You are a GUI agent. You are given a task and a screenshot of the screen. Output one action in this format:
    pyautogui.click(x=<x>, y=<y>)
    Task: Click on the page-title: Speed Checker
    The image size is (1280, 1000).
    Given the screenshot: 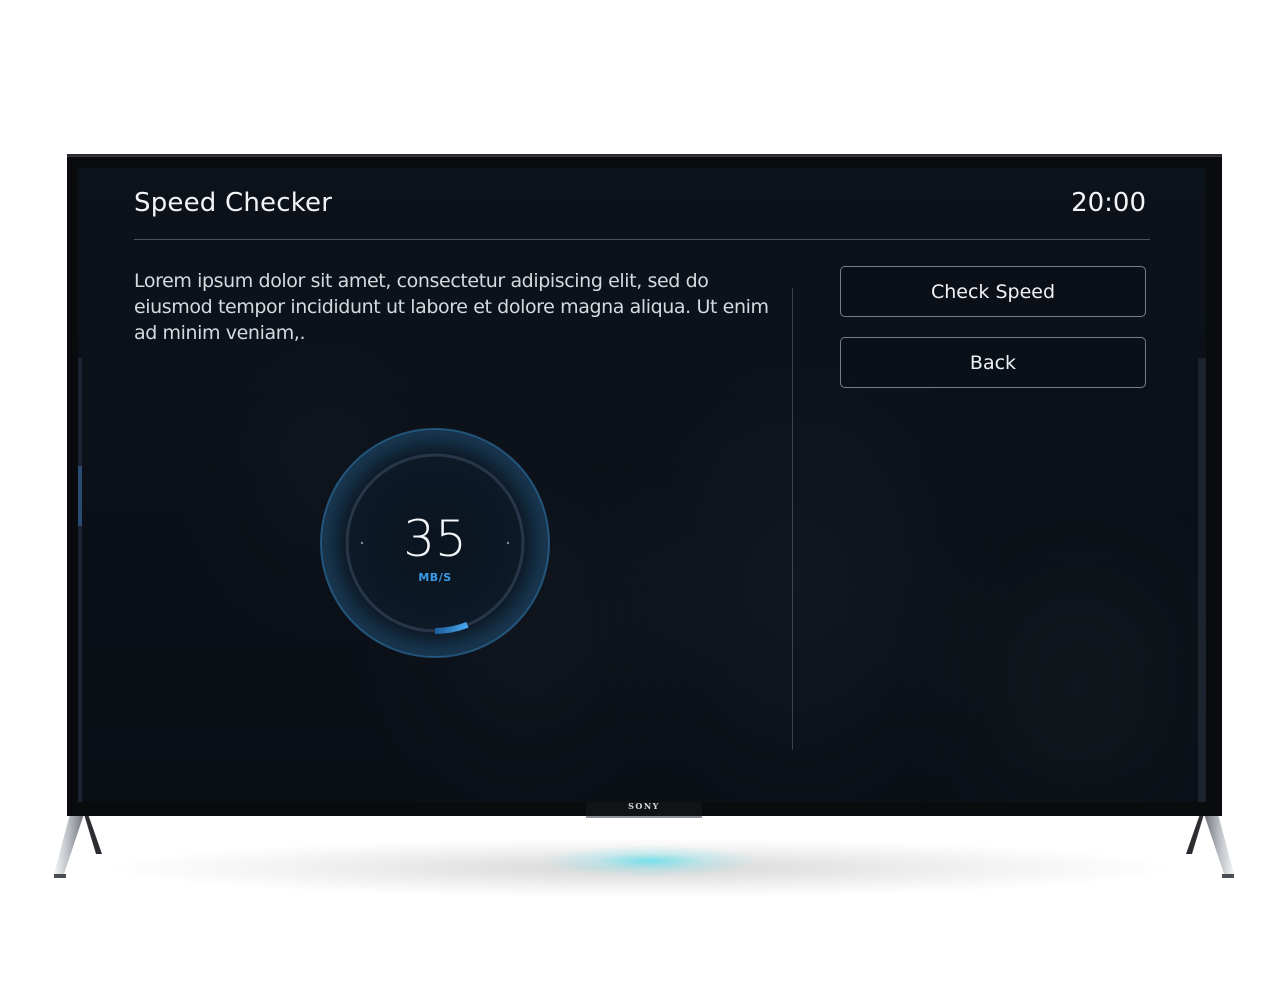 What is the action you would take?
    pyautogui.click(x=233, y=203)
    